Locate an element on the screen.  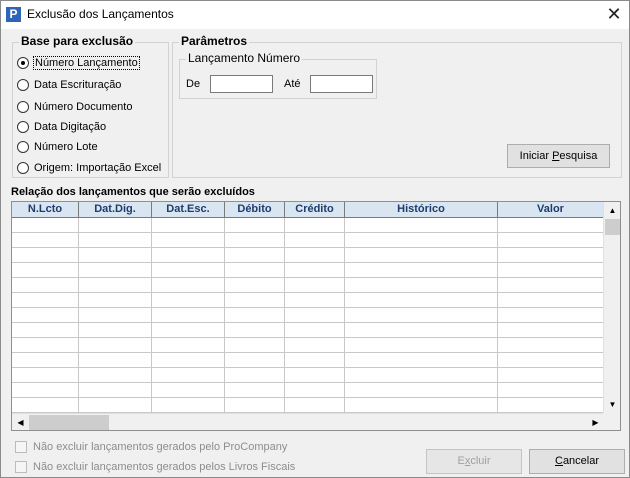
skip-livros-checkbox is located at coordinates (21, 467).